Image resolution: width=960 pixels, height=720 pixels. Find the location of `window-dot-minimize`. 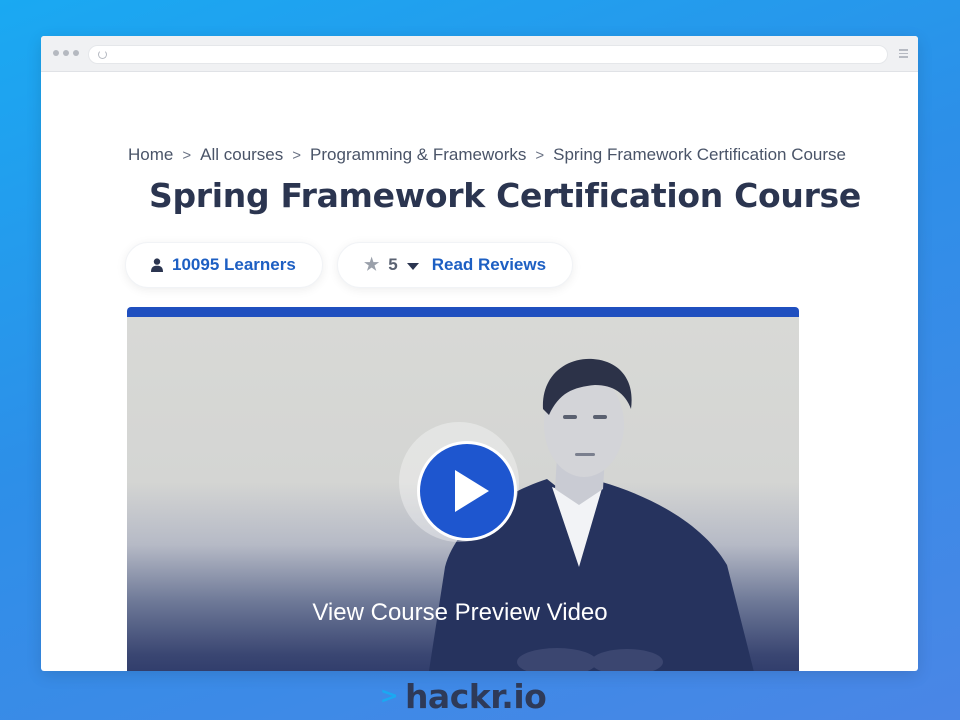

window-dot-minimize is located at coordinates (66, 53).